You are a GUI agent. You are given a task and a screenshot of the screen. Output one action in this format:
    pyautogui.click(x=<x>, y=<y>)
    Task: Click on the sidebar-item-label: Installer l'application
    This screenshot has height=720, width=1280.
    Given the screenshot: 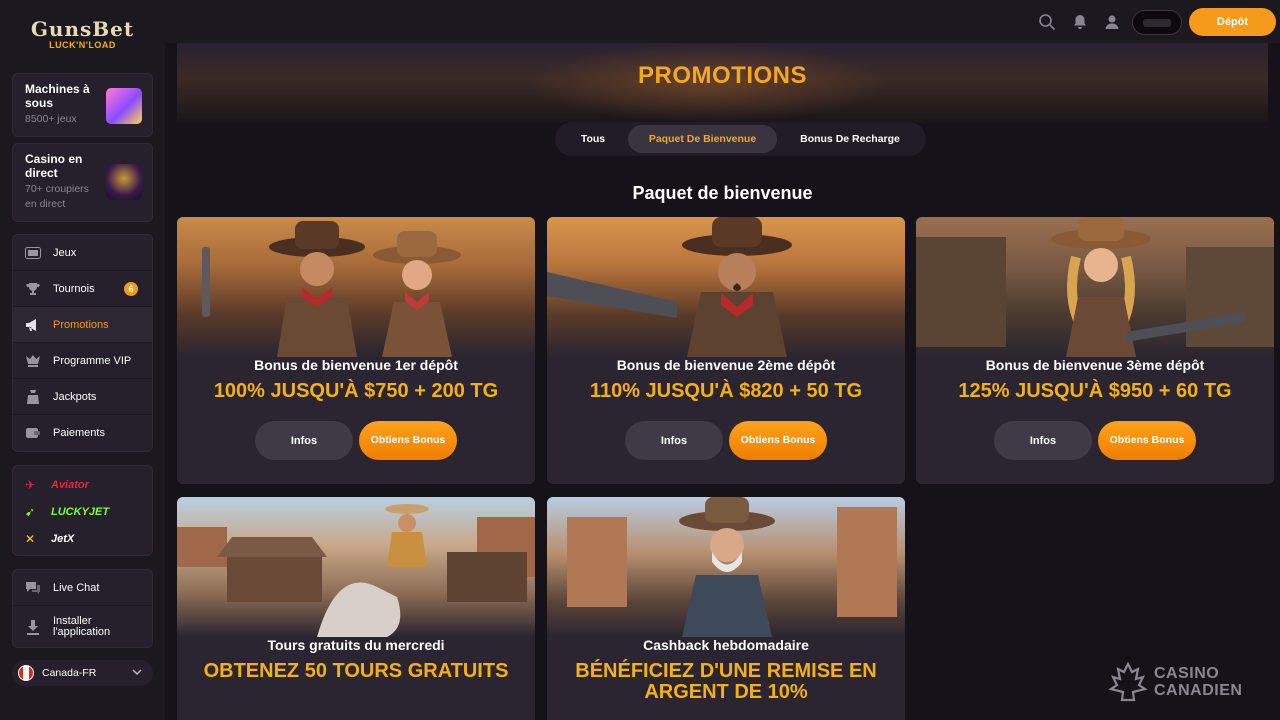 What is the action you would take?
    pyautogui.click(x=82, y=626)
    